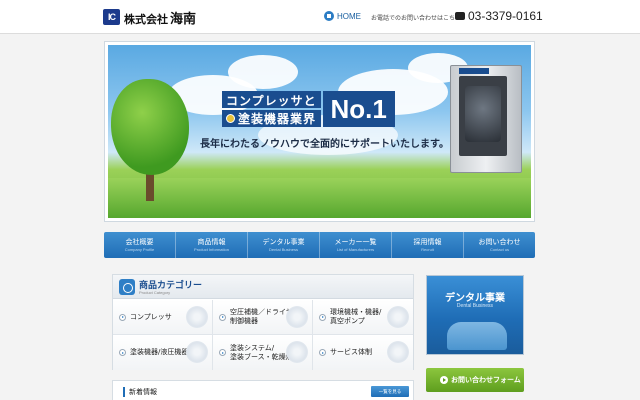 This screenshot has width=640, height=400. What do you see at coordinates (351, 352) in the screenshot?
I see `category-item-label: サービス体制` at bounding box center [351, 352].